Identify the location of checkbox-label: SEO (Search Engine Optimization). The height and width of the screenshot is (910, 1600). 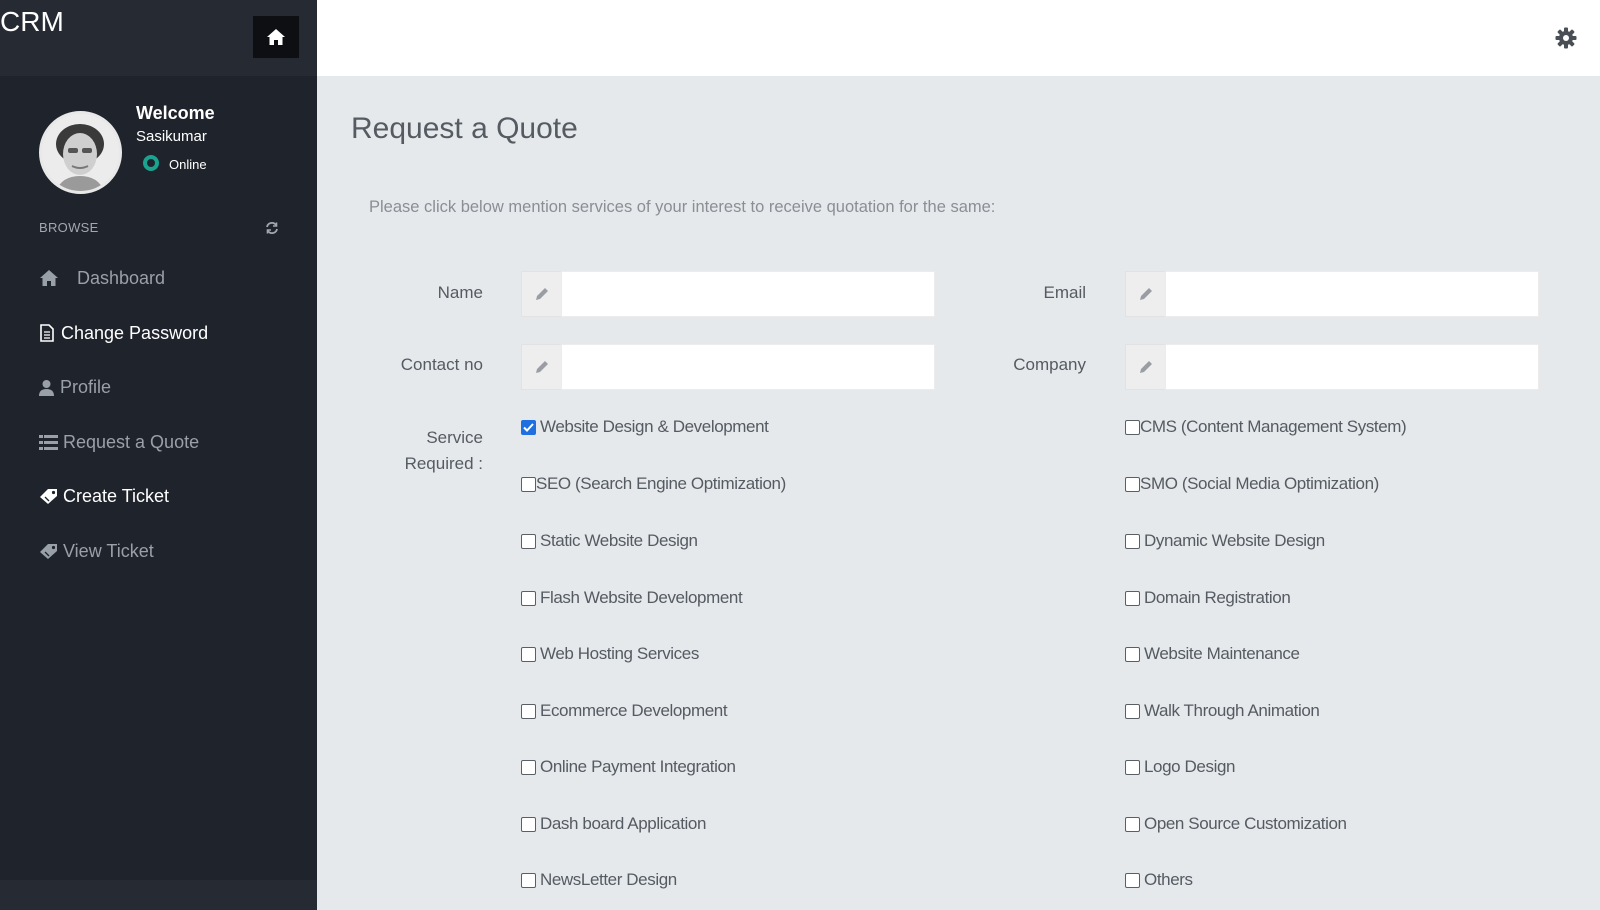
(661, 483).